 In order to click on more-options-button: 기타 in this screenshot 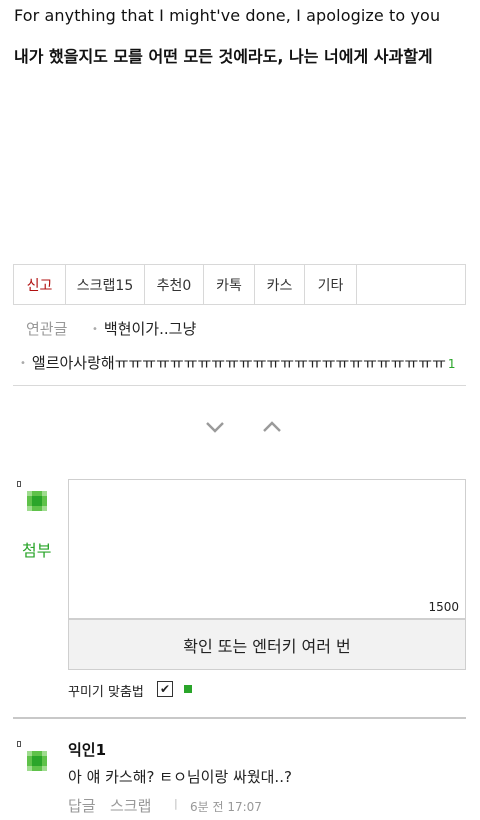, I will do `click(331, 284)`.